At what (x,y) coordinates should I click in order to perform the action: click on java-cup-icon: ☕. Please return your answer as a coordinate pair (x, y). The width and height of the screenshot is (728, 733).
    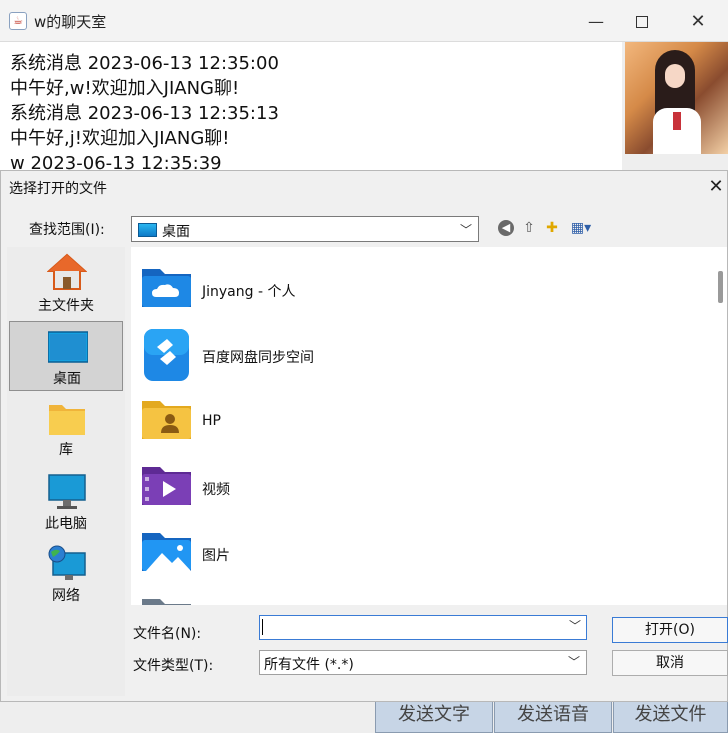
    Looking at the image, I should click on (18, 21).